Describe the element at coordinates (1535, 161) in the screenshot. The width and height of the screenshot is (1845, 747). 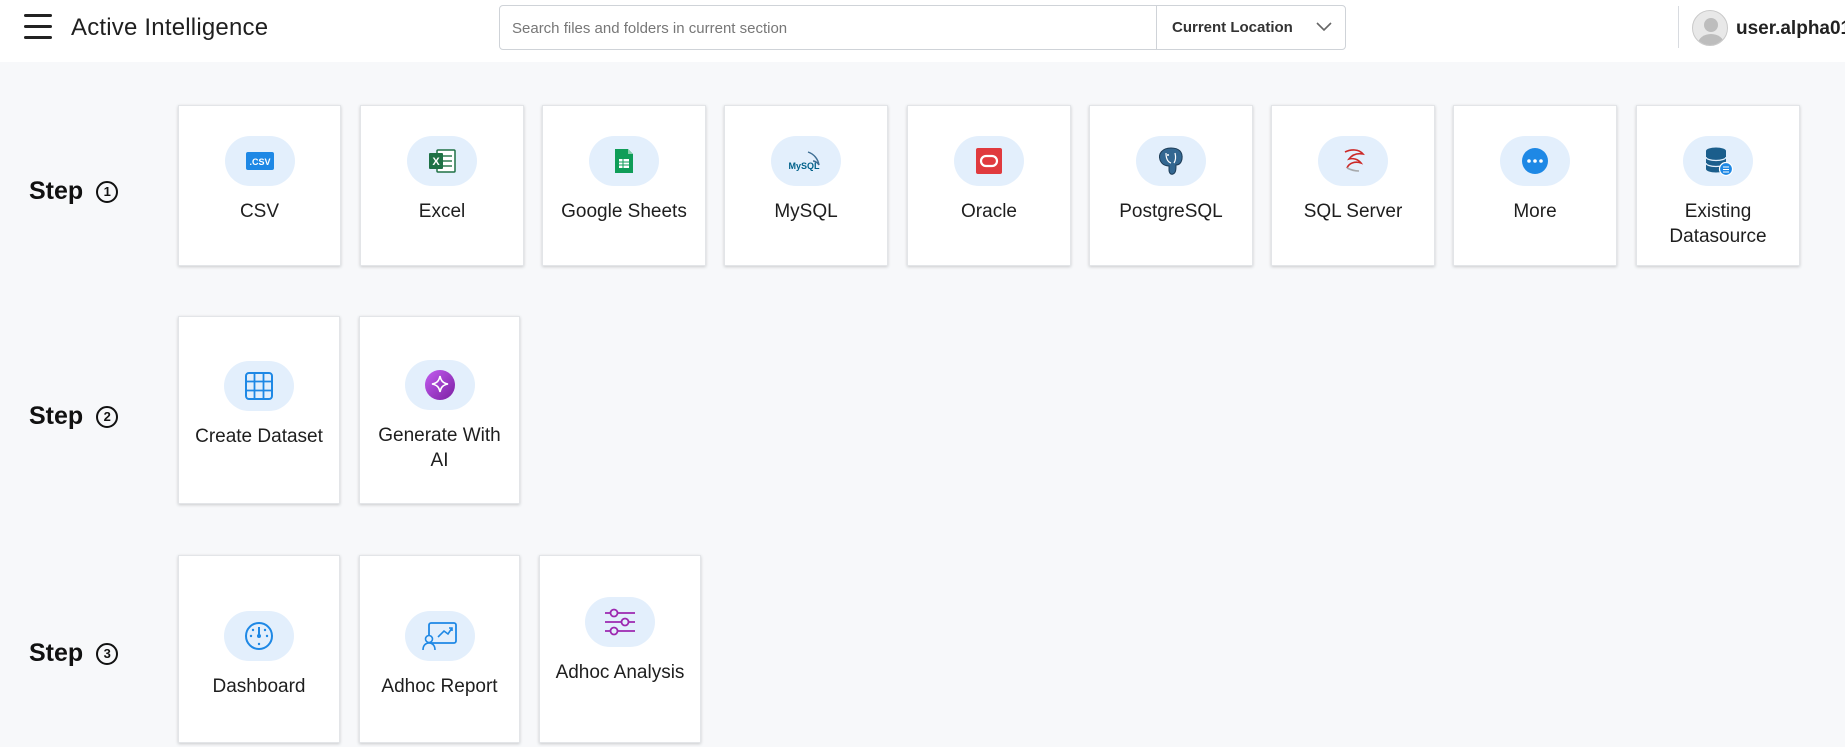
I see `more-icon` at that location.